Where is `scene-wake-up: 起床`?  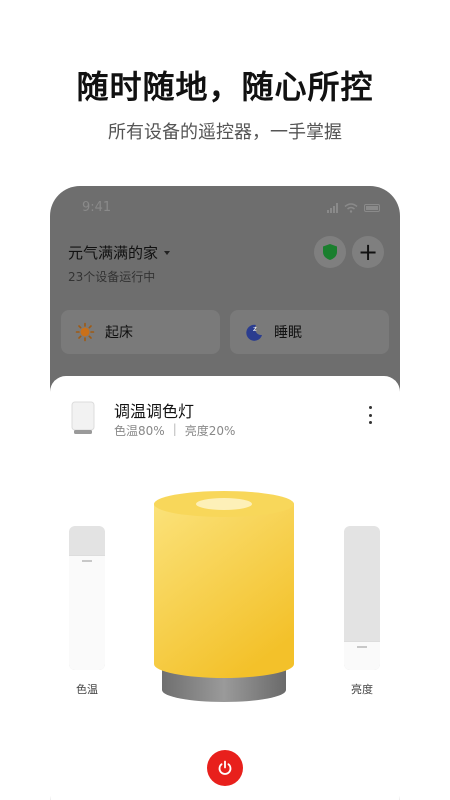 scene-wake-up: 起床 is located at coordinates (140, 332).